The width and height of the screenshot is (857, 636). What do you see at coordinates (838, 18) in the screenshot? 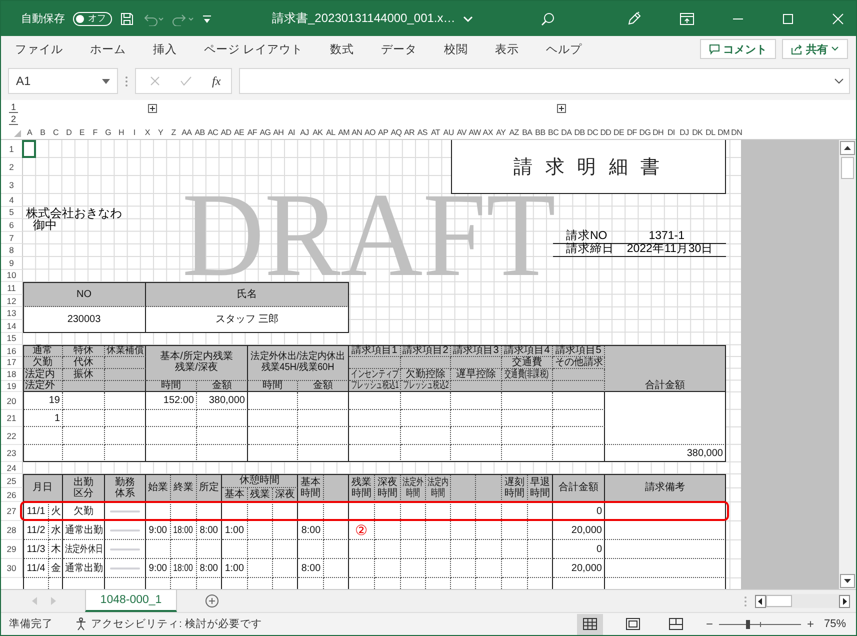
I see `close-icon` at bounding box center [838, 18].